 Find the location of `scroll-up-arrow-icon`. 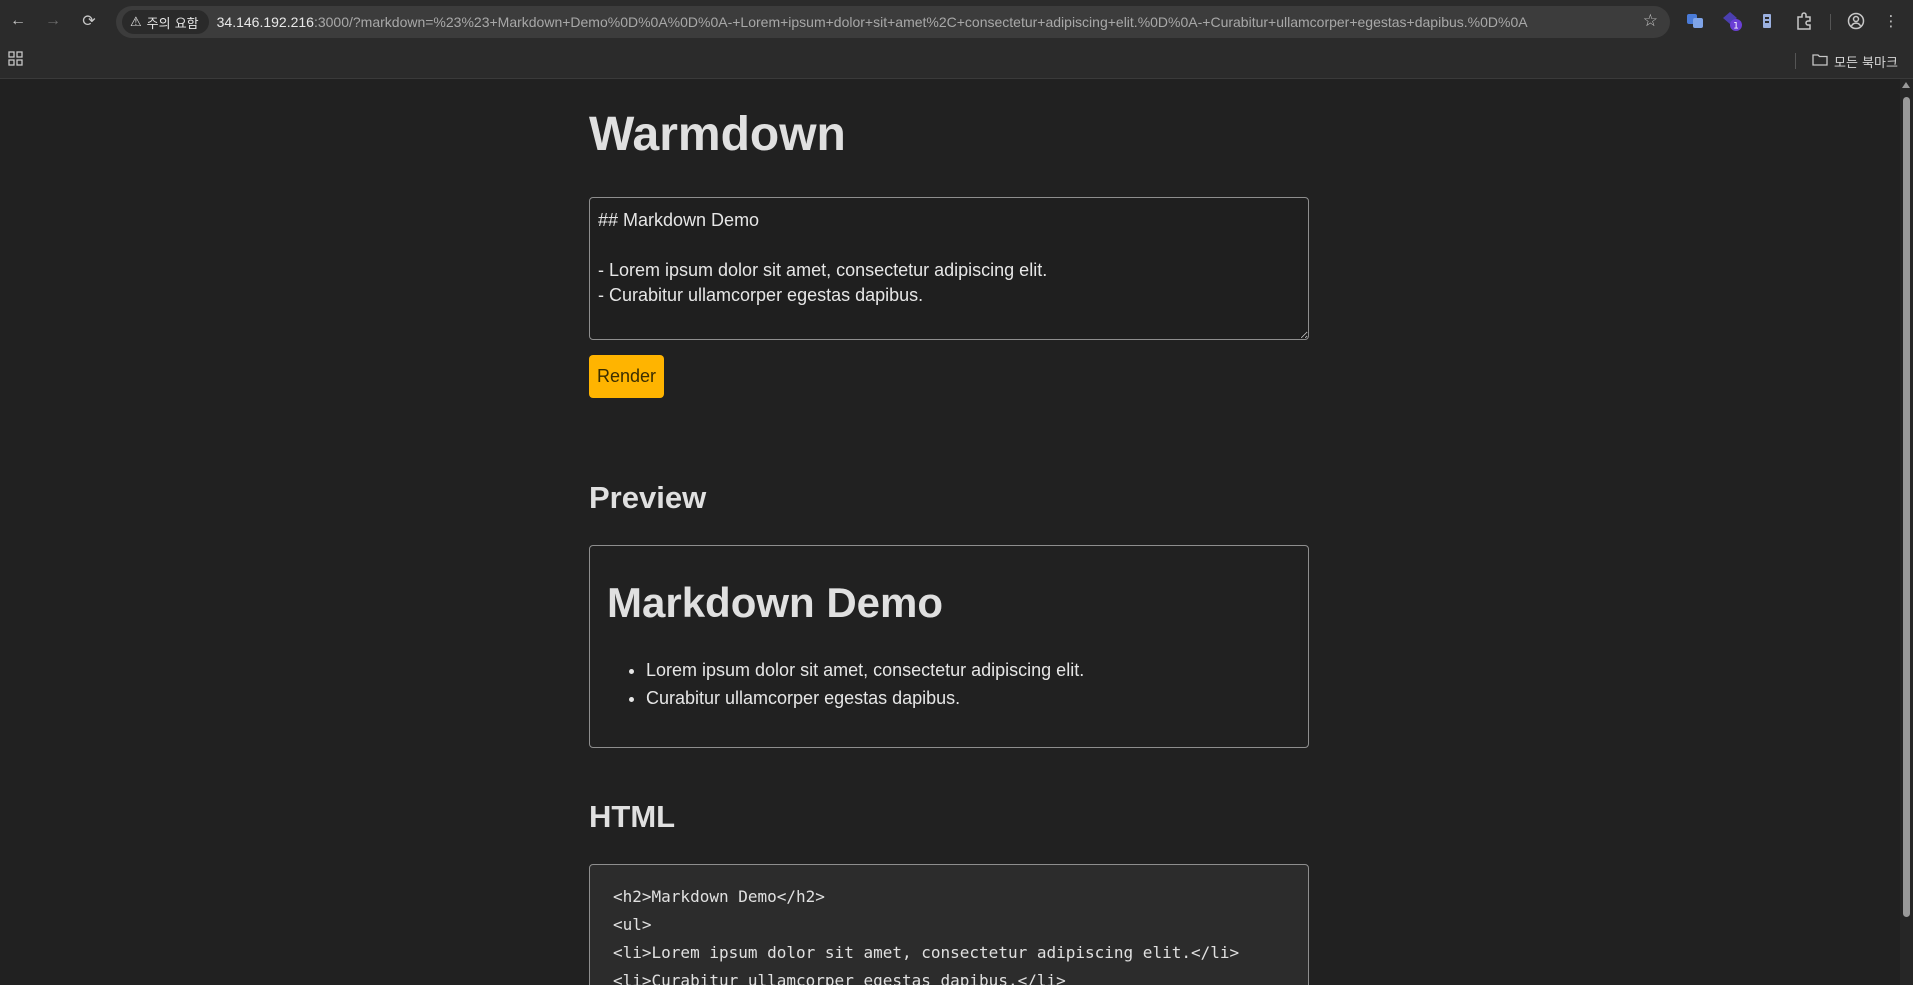

scroll-up-arrow-icon is located at coordinates (1906, 85).